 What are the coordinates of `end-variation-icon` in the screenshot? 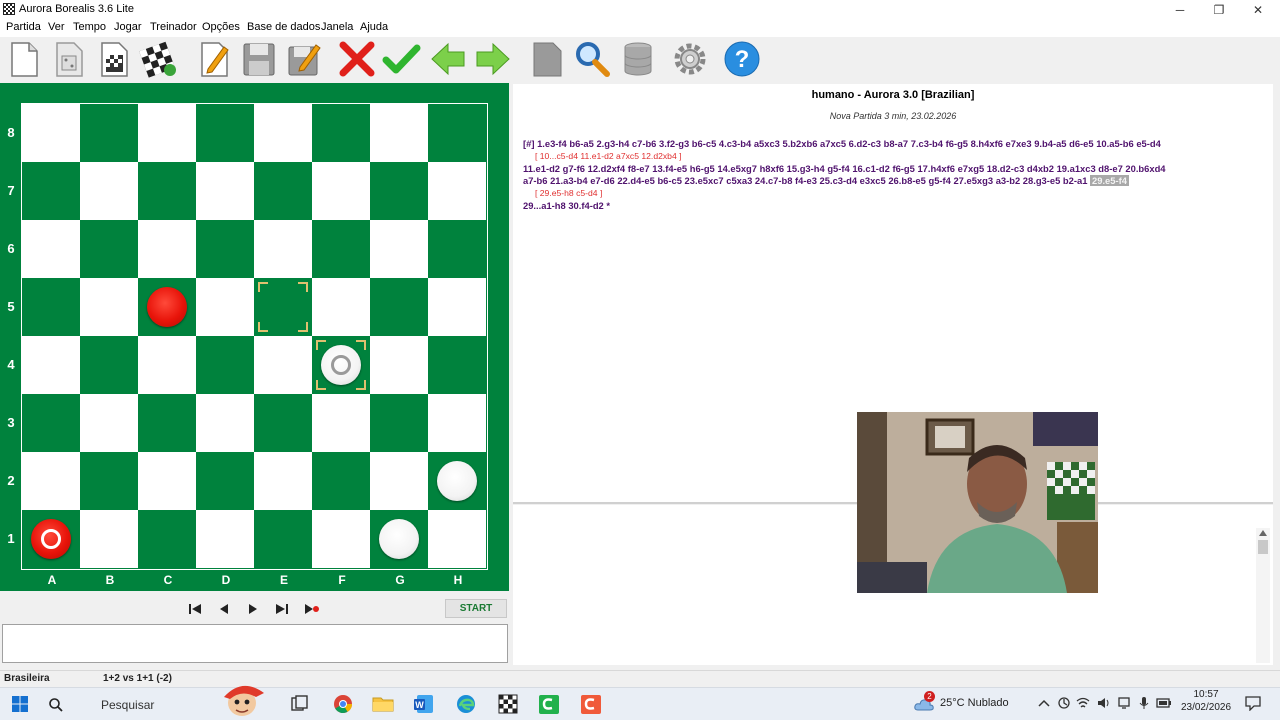 It's located at (312, 609).